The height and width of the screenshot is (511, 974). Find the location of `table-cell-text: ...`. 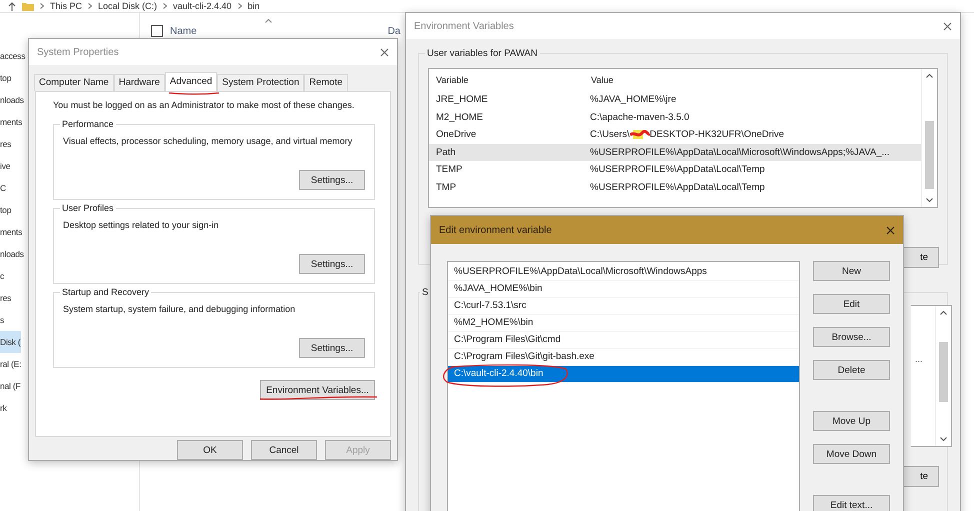

table-cell-text: ... is located at coordinates (919, 360).